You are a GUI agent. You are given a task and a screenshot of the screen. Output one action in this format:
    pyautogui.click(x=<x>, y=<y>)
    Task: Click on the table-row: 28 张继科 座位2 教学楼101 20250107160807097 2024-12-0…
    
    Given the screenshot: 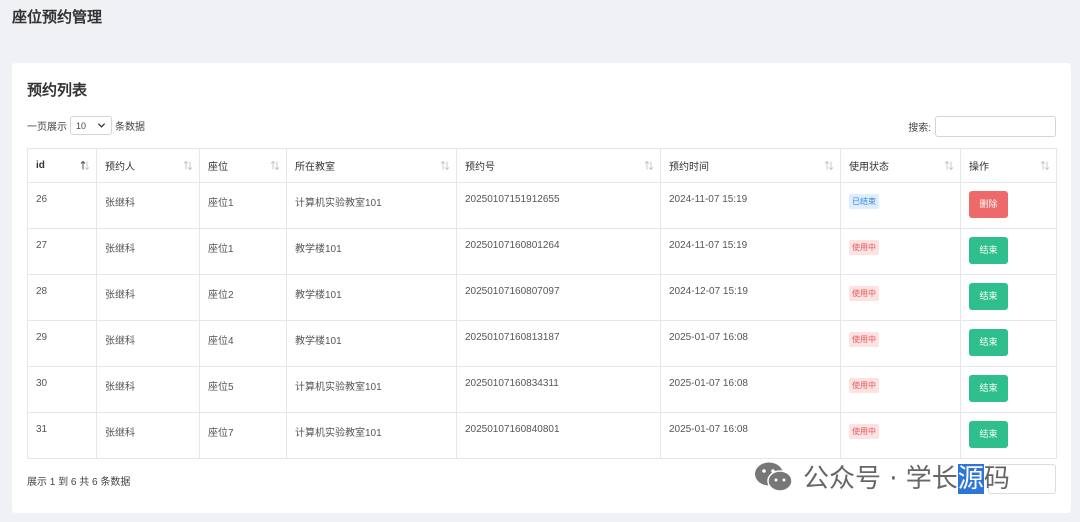 What is the action you would take?
    pyautogui.click(x=542, y=297)
    